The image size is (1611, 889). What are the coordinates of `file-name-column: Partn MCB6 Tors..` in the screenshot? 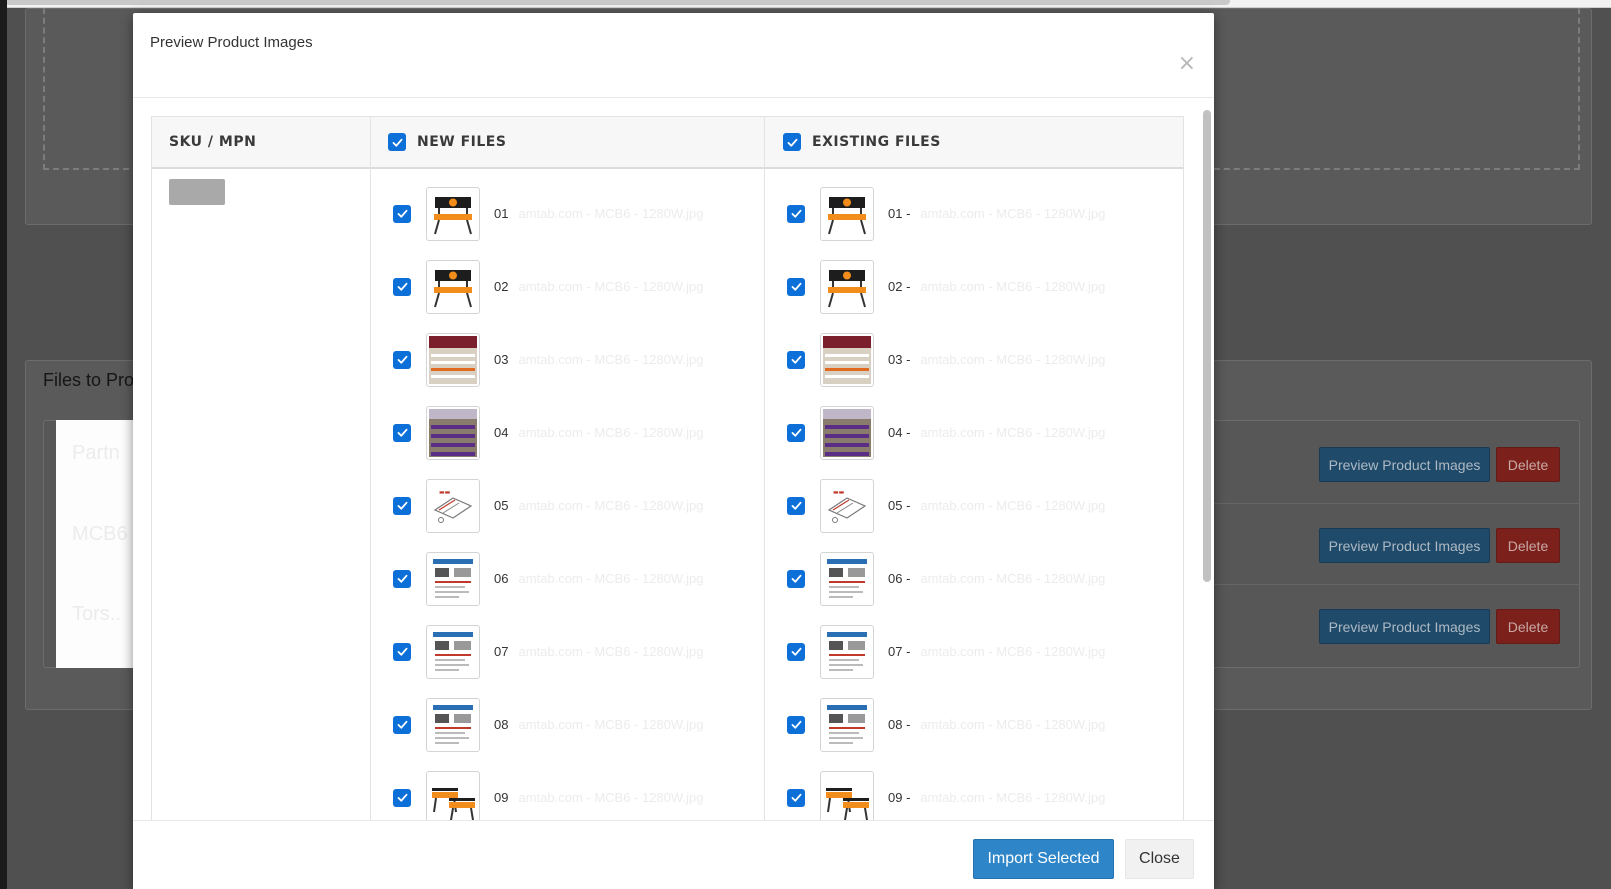 It's located at (95, 544).